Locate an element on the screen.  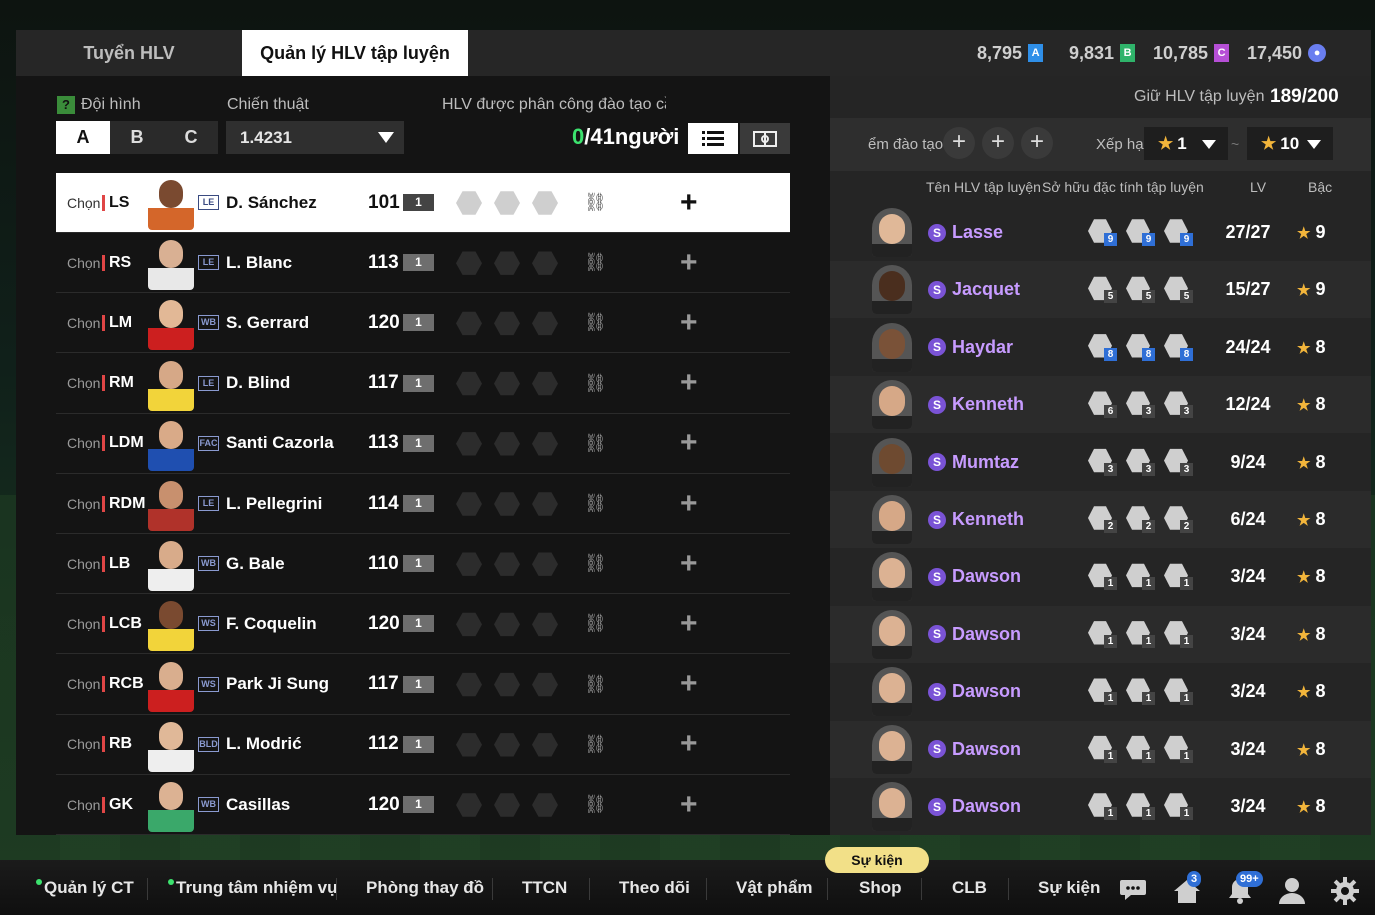
star-from-dropdown: ★ 1 is located at coordinates (1186, 143).